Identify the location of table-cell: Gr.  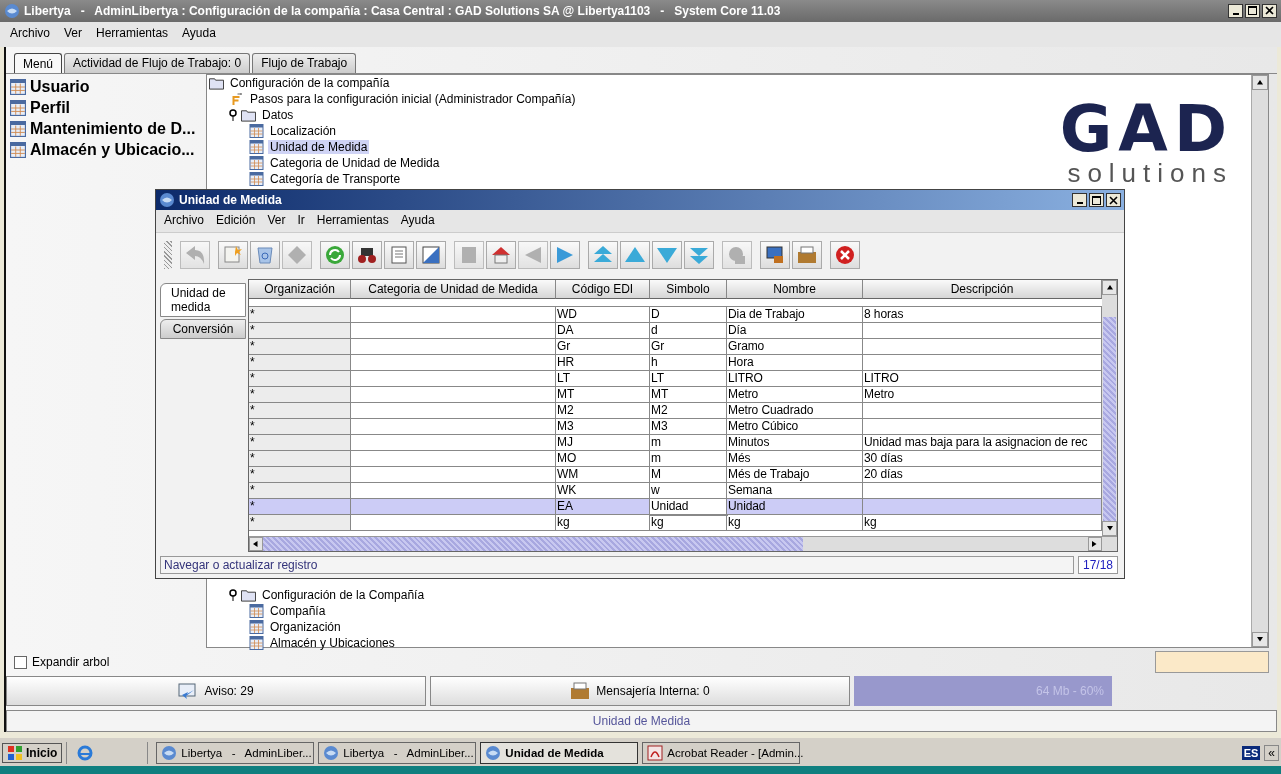
(688, 347).